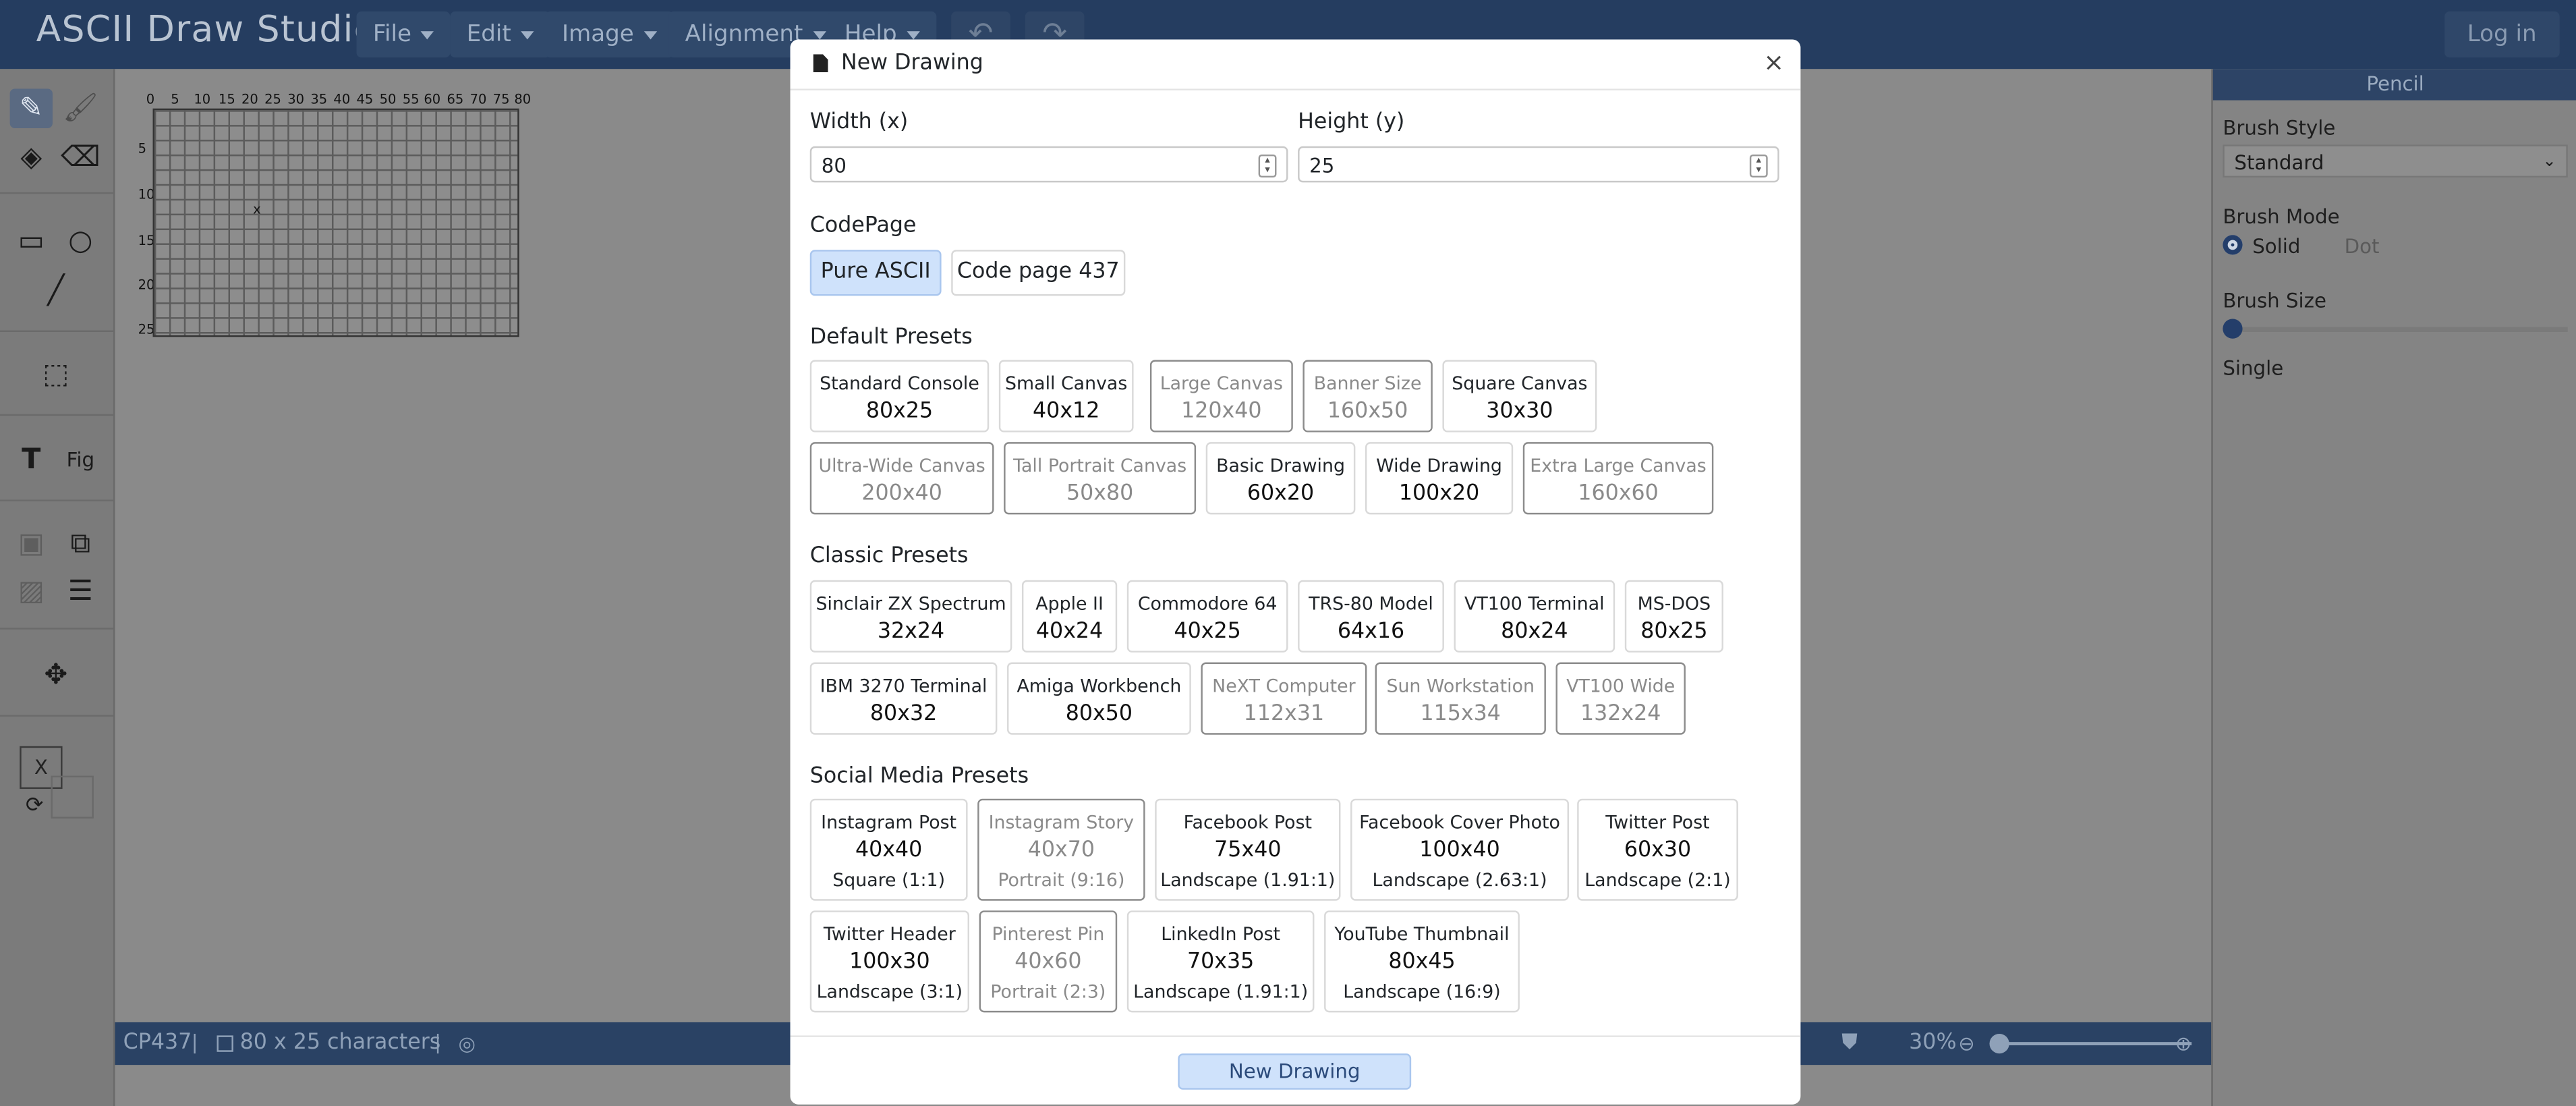  I want to click on preset-card: Facebook Post 75x40 Landscape (1.91:1), so click(1248, 849).